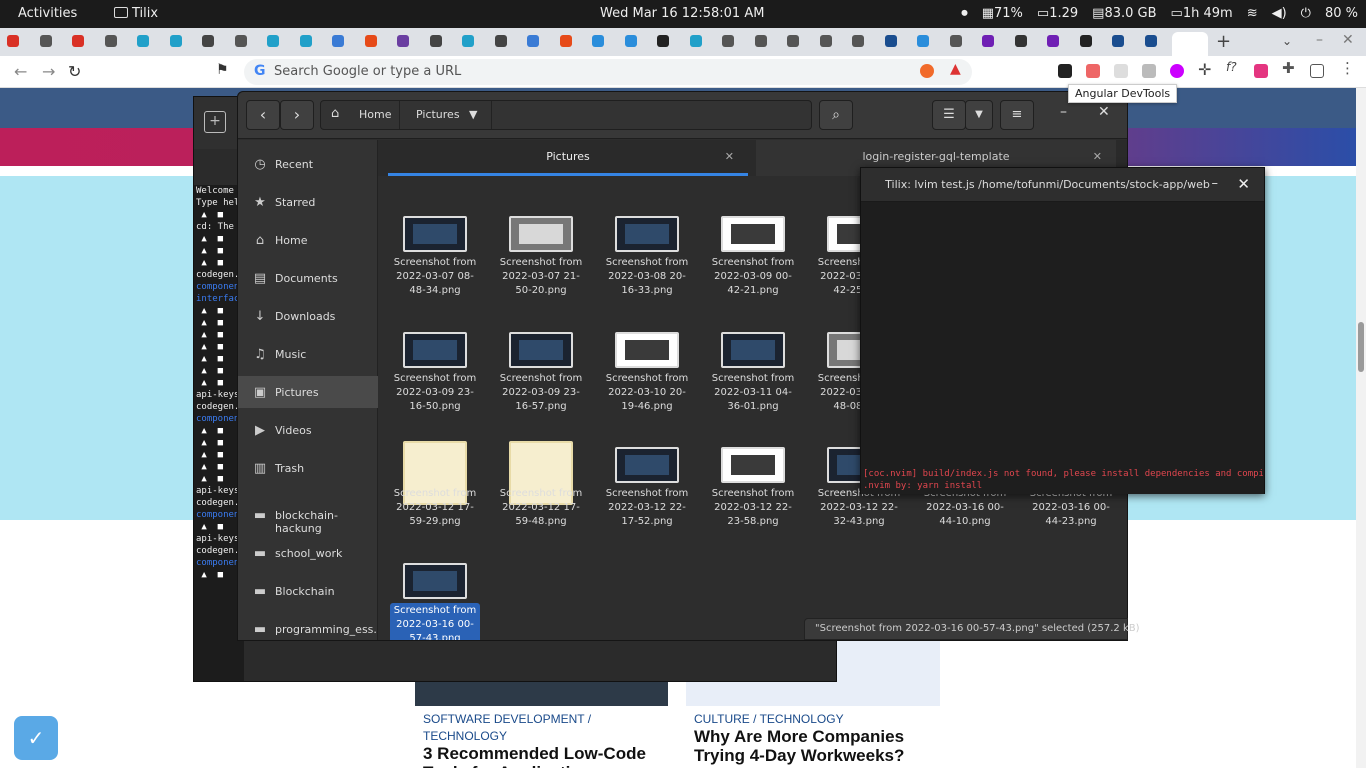  I want to click on function-icon: f?, so click(1233, 67).